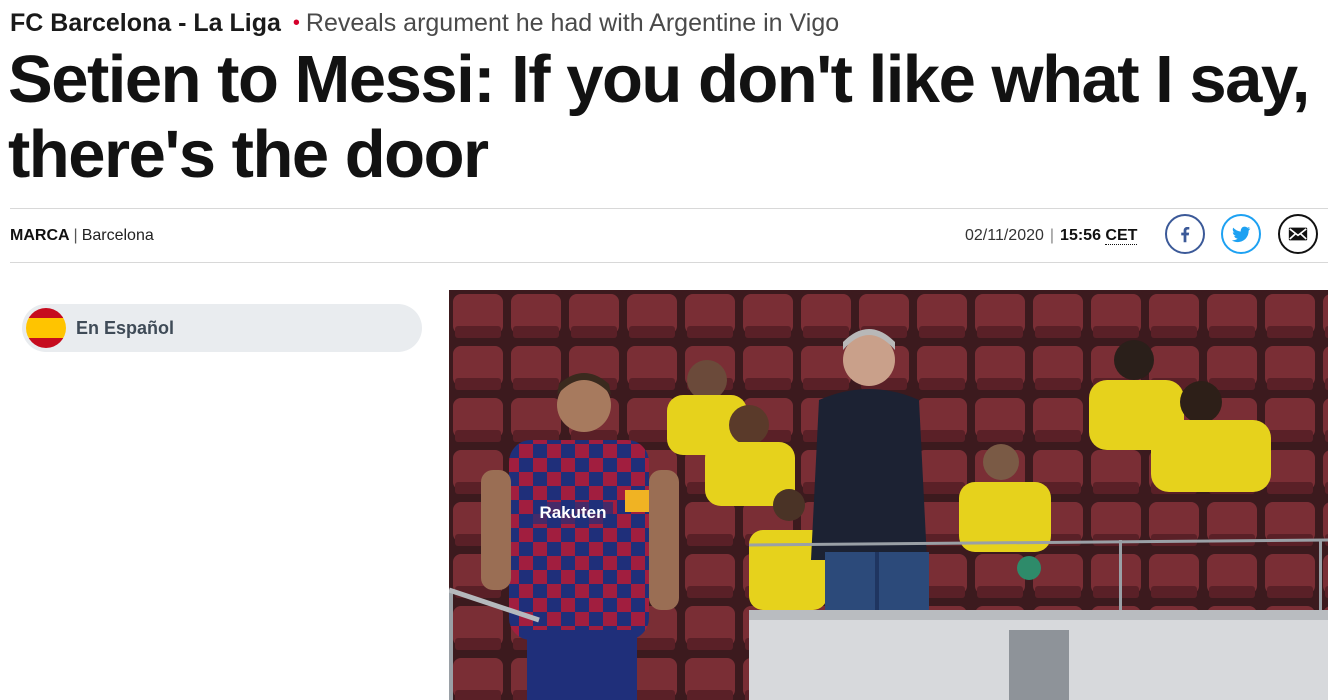  I want to click on spain-flag-icon, so click(46, 328).